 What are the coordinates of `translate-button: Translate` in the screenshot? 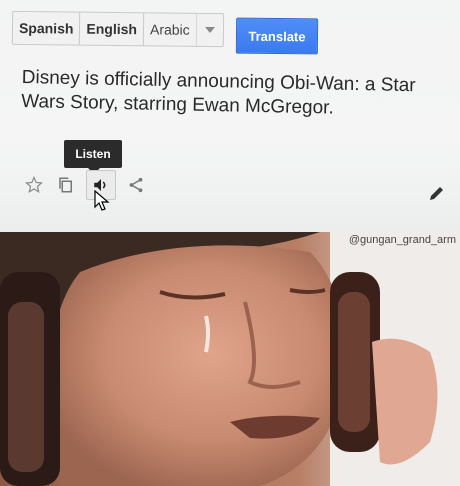 It's located at (277, 36).